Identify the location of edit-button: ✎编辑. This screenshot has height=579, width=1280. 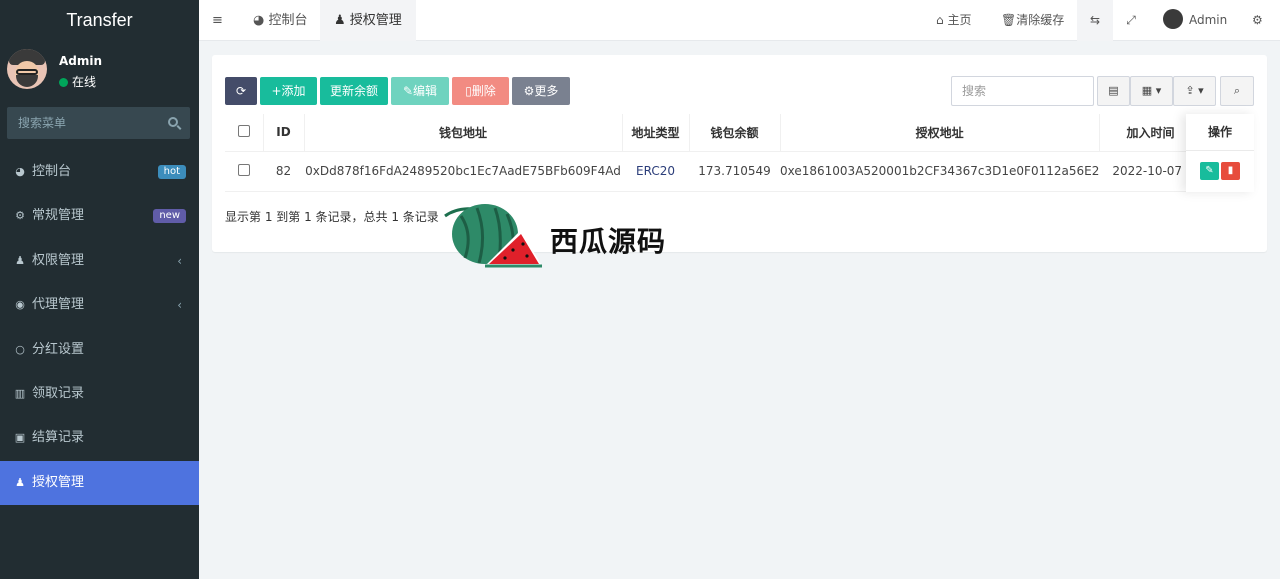
(420, 91).